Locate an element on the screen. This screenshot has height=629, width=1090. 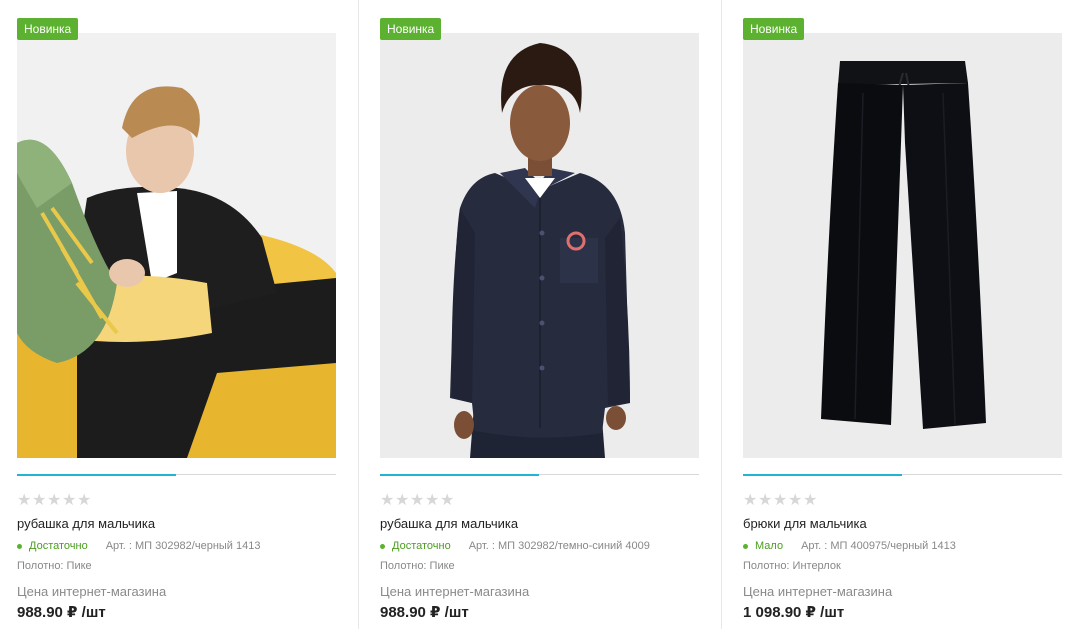
product-meta: Достаточно Арт. : МП 302982/черный 1413 is located at coordinates (138, 546).